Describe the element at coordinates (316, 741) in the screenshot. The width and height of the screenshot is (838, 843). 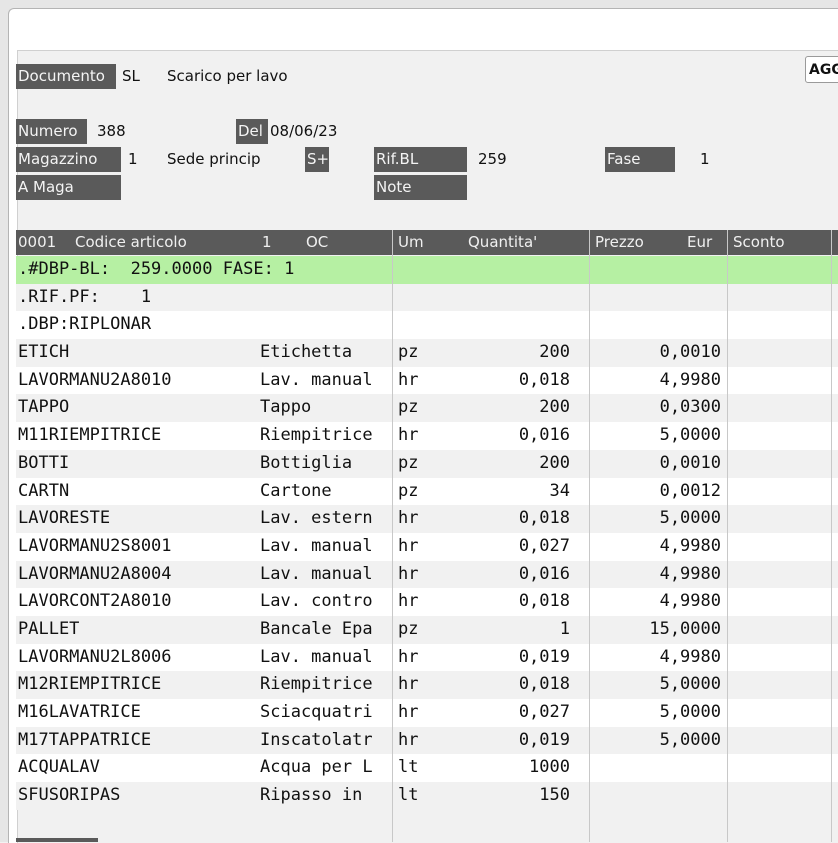
I see `description-cell: Inscatolatr` at that location.